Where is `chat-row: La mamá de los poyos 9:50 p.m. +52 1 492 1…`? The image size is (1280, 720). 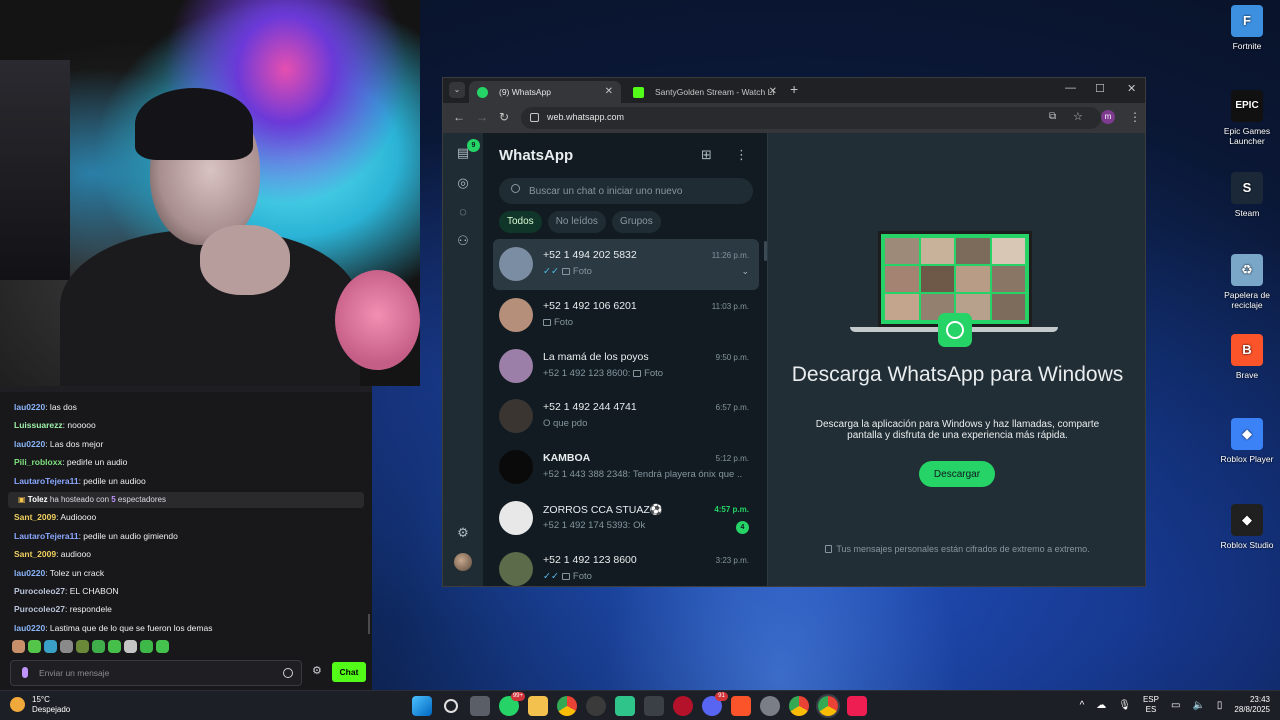
chat-row: La mamá de los poyos 9:50 p.m. +52 1 492 1… is located at coordinates (626, 366).